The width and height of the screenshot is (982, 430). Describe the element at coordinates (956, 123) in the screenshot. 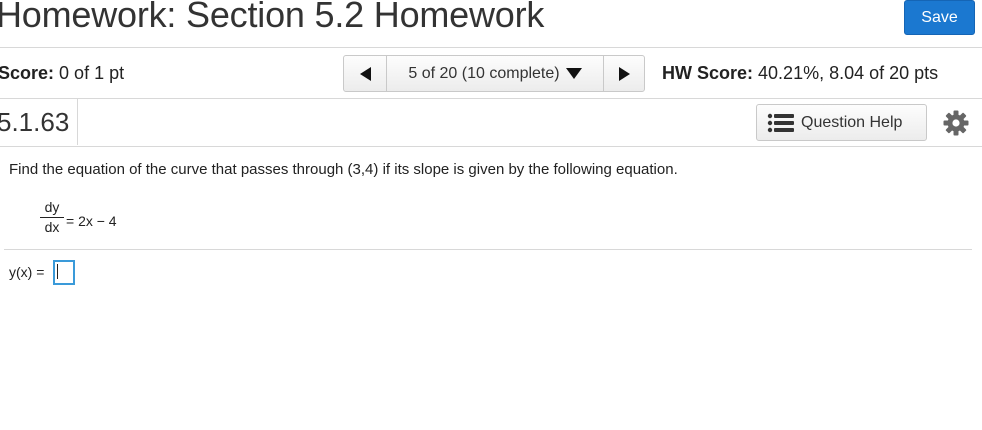

I see `gear-icon` at that location.